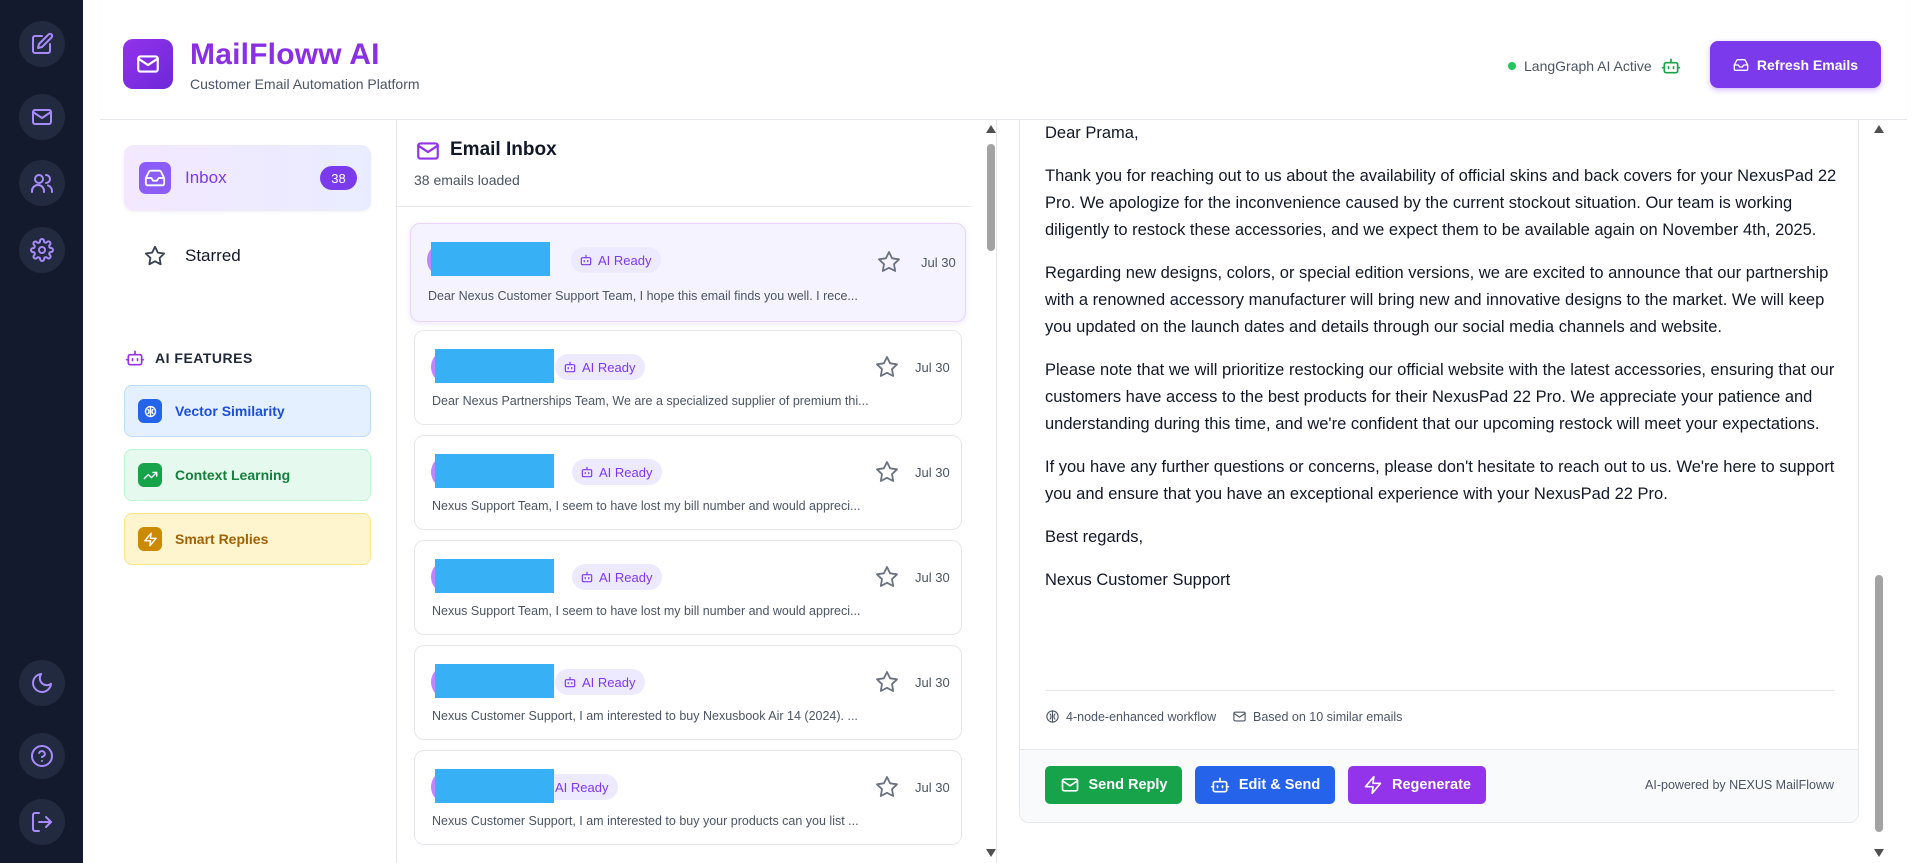 This screenshot has width=1920, height=863. I want to click on star-icon-wrap, so click(155, 256).